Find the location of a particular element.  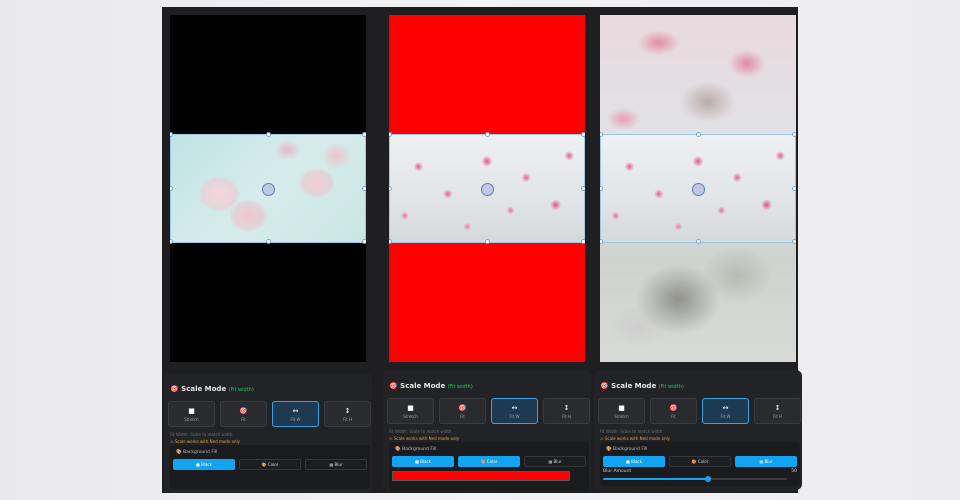

preview-canvas is located at coordinates (698, 188).